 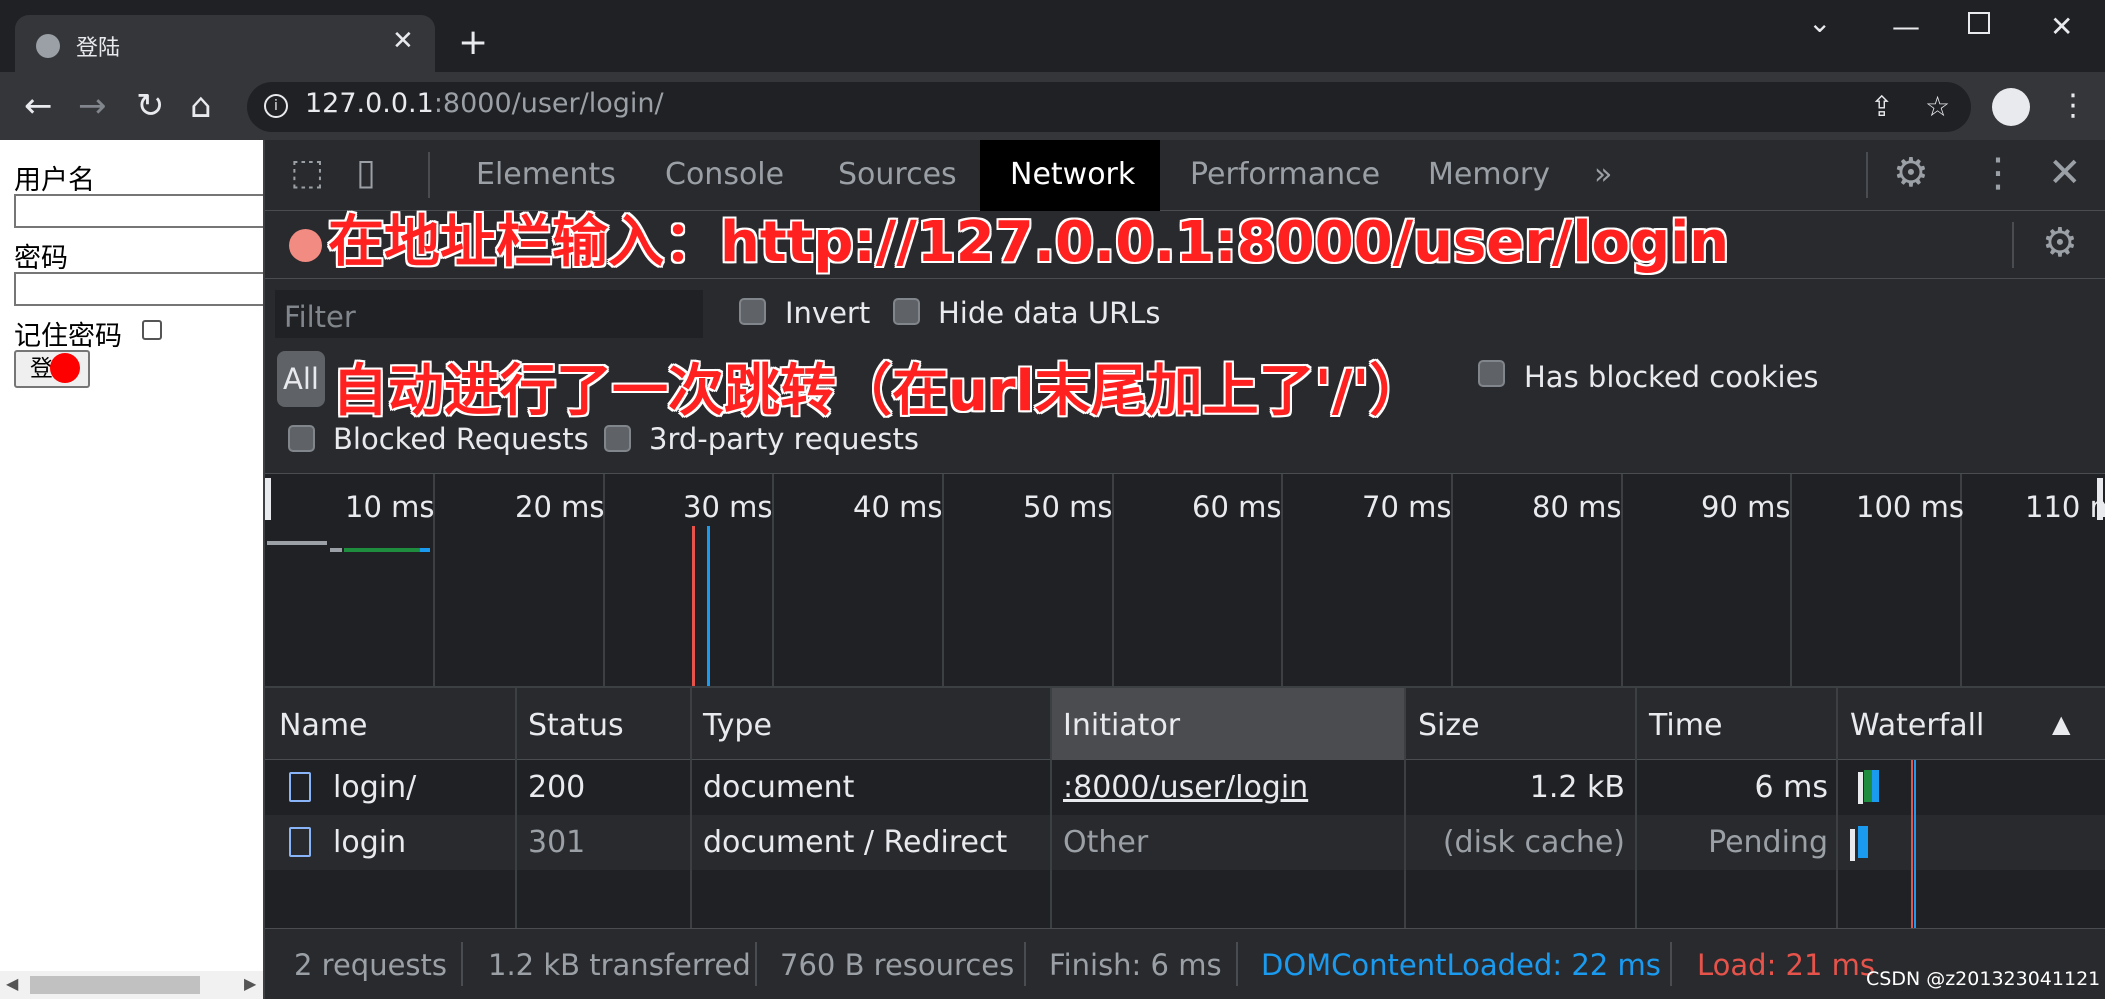 I want to click on hide-data-urls-checkbox, so click(x=906, y=311).